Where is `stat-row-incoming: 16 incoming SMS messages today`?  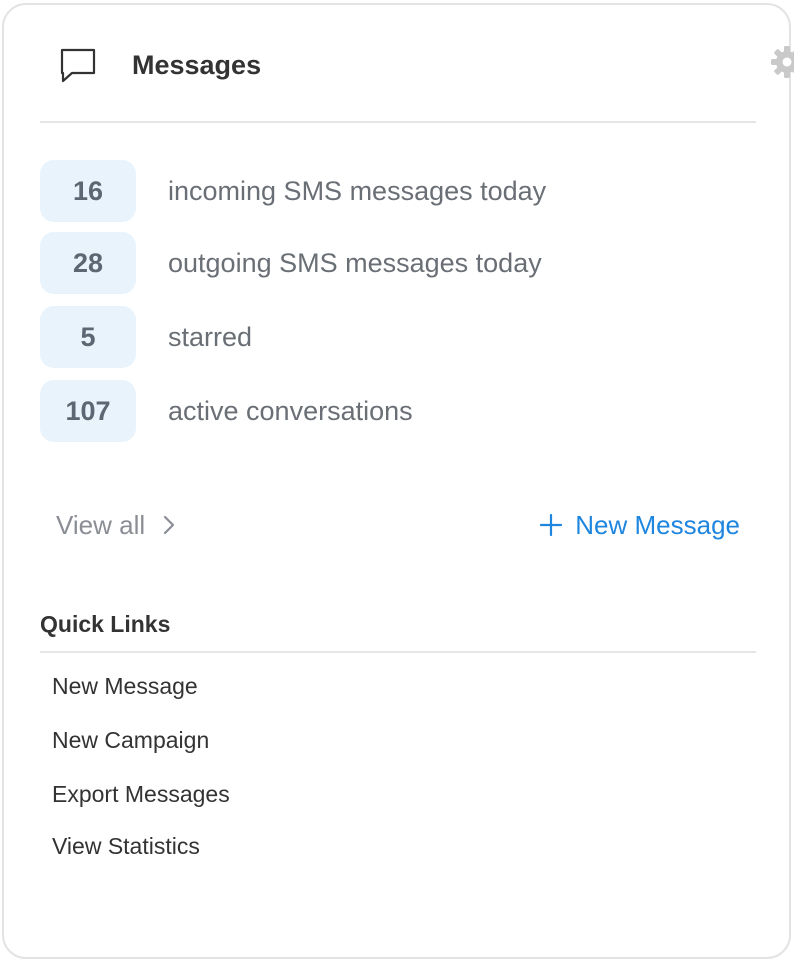
stat-row-incoming: 16 incoming SMS messages today is located at coordinates (398, 191).